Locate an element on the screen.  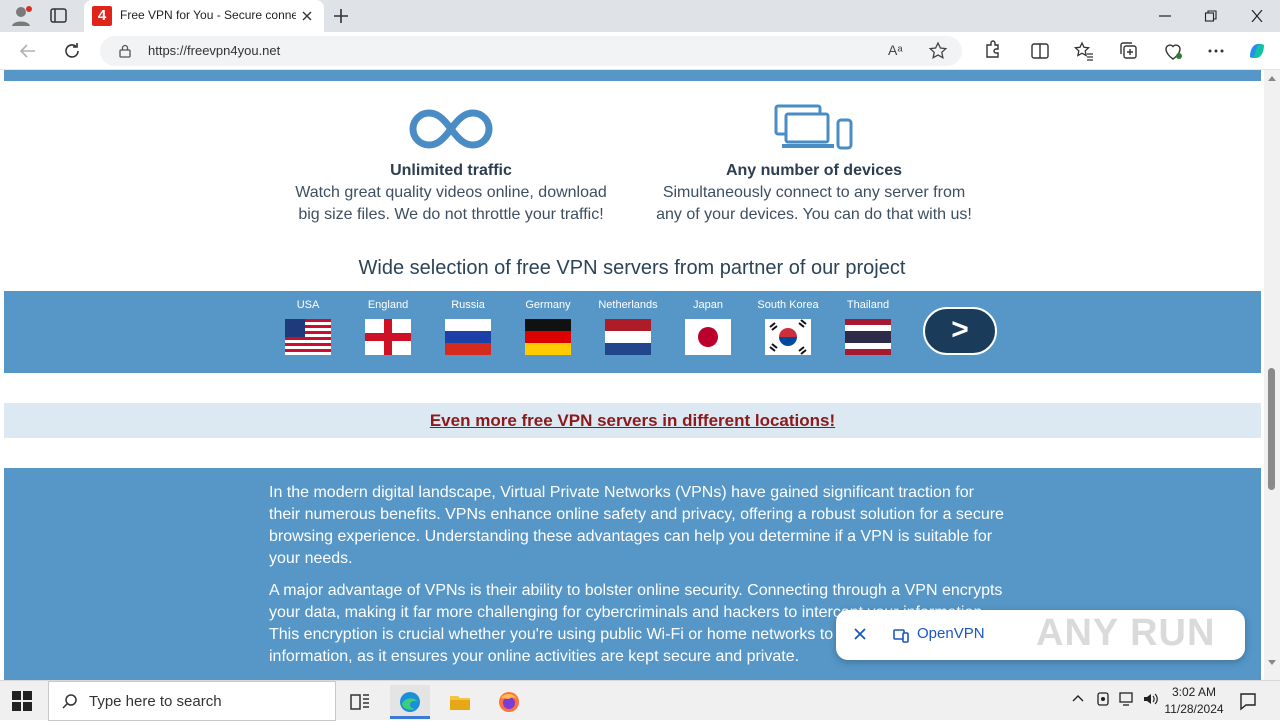
country-label: Russia is located at coordinates (468, 305).